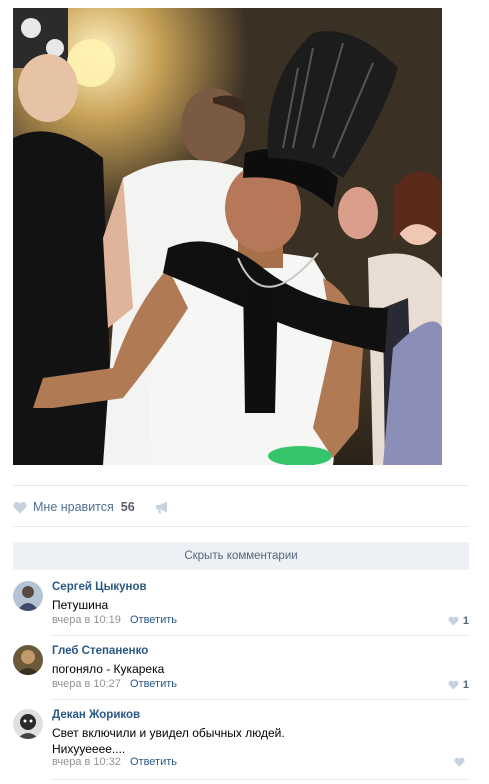 The image size is (489, 784). Describe the element at coordinates (96, 715) in the screenshot. I see `comment-author: Декан Жориков` at that location.